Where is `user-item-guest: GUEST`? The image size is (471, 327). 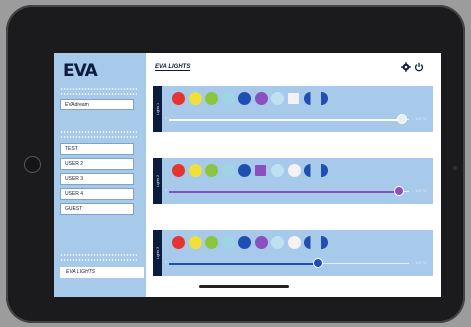 user-item-guest: GUEST is located at coordinates (97, 209).